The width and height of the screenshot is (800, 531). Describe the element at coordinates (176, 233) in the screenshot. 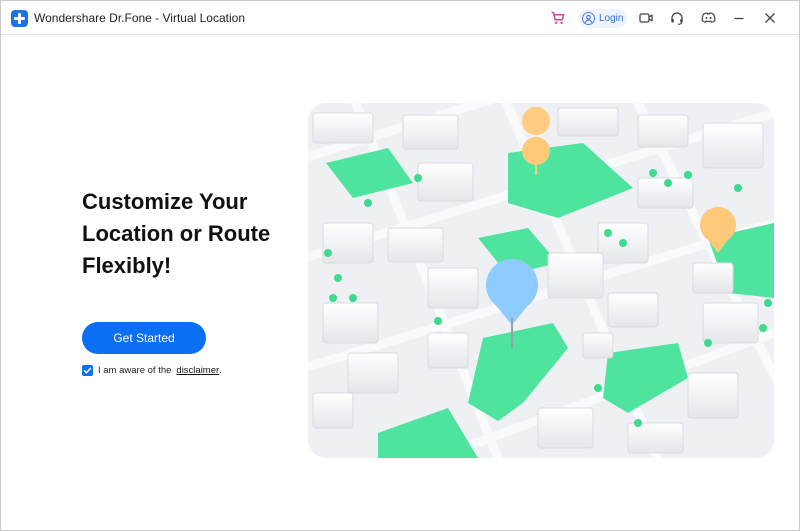

I see `hero-title-line: Location or Route` at that location.